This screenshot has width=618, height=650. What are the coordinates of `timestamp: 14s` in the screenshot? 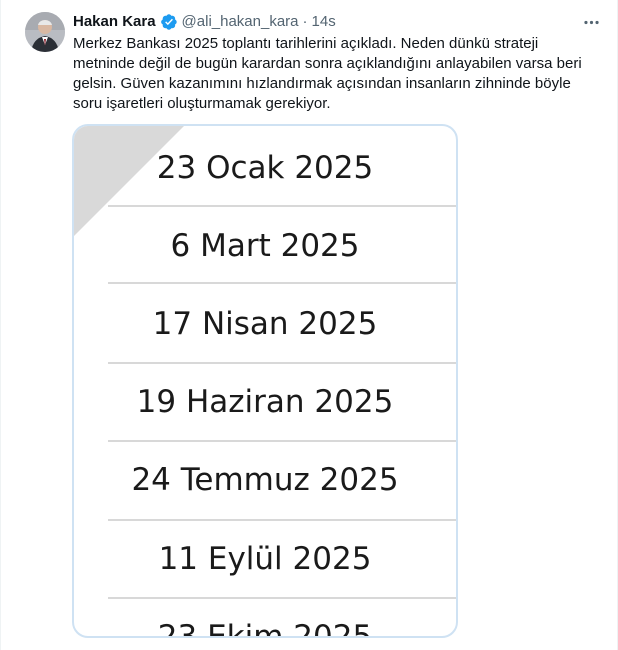 It's located at (324, 22).